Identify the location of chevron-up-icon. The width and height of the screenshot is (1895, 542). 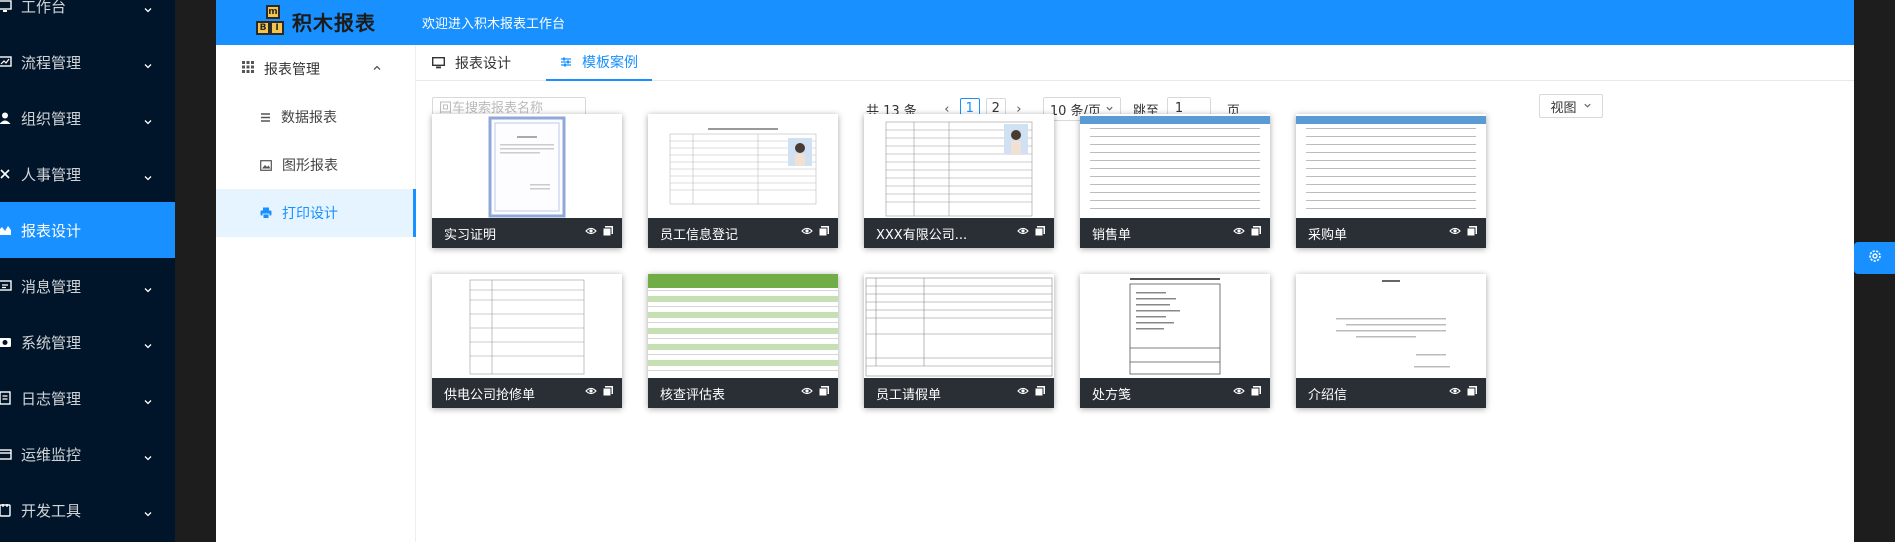
(377, 69).